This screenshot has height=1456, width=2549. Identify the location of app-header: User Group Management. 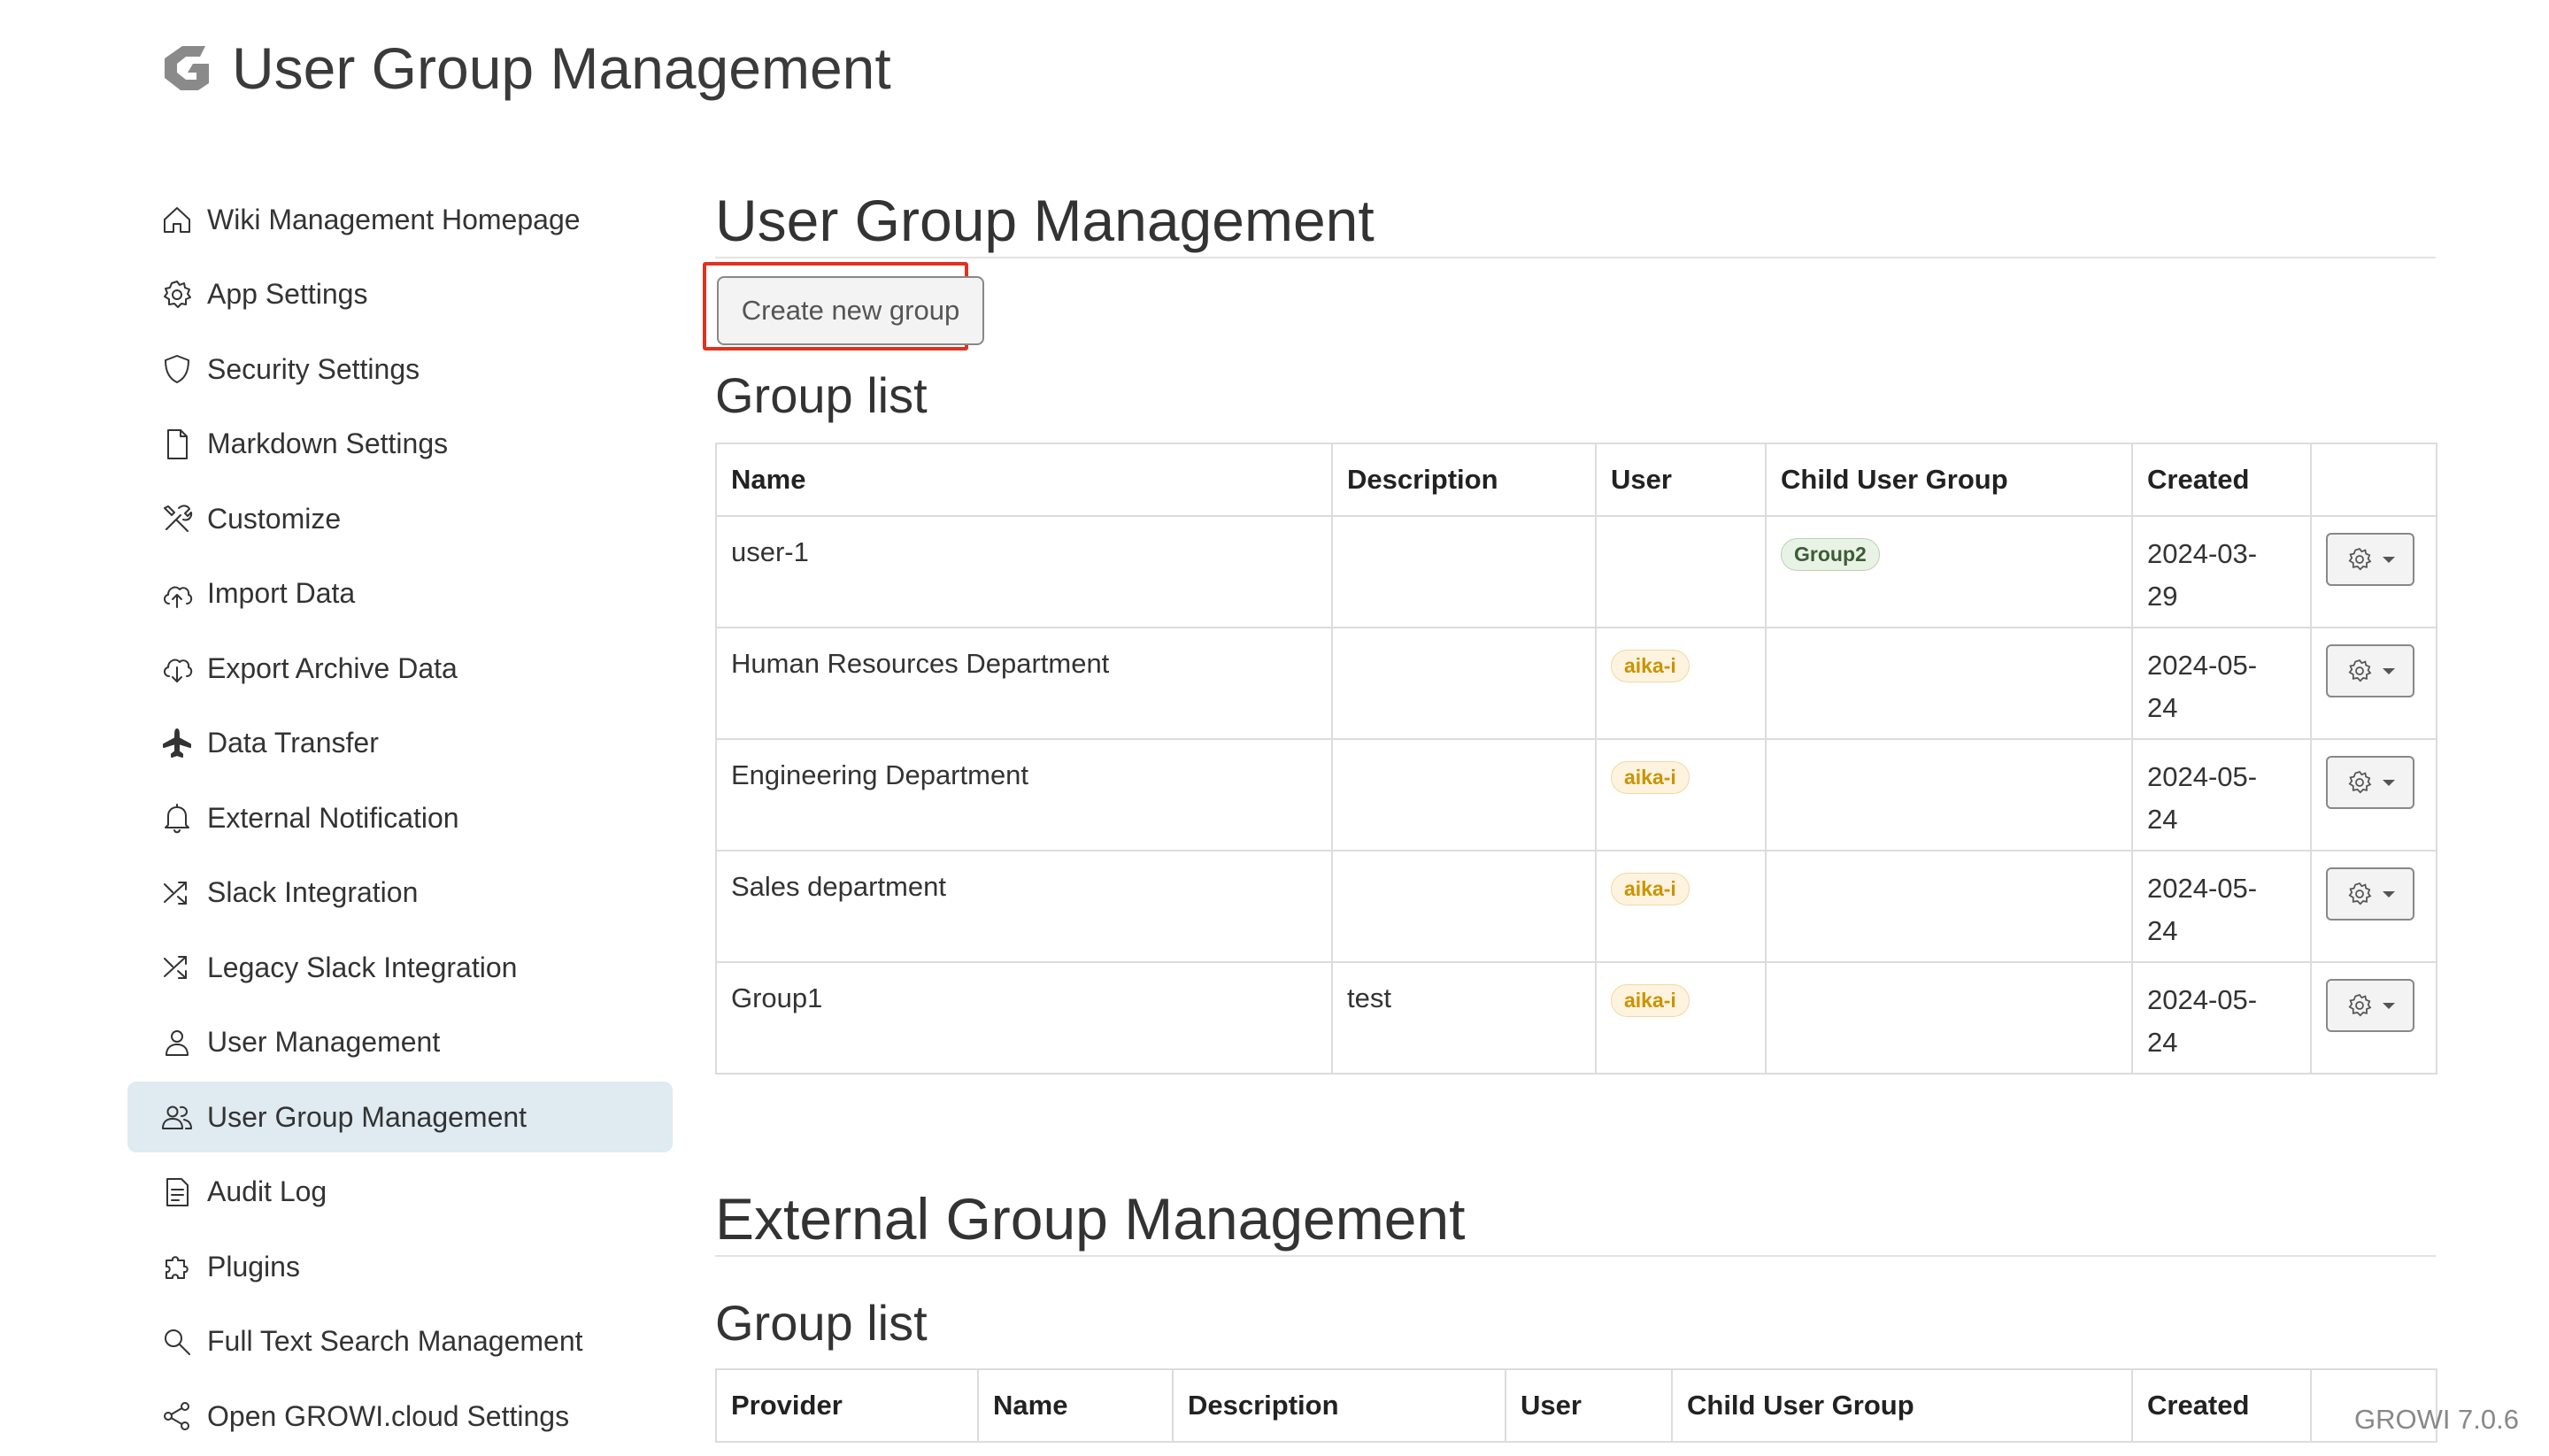
(524, 68).